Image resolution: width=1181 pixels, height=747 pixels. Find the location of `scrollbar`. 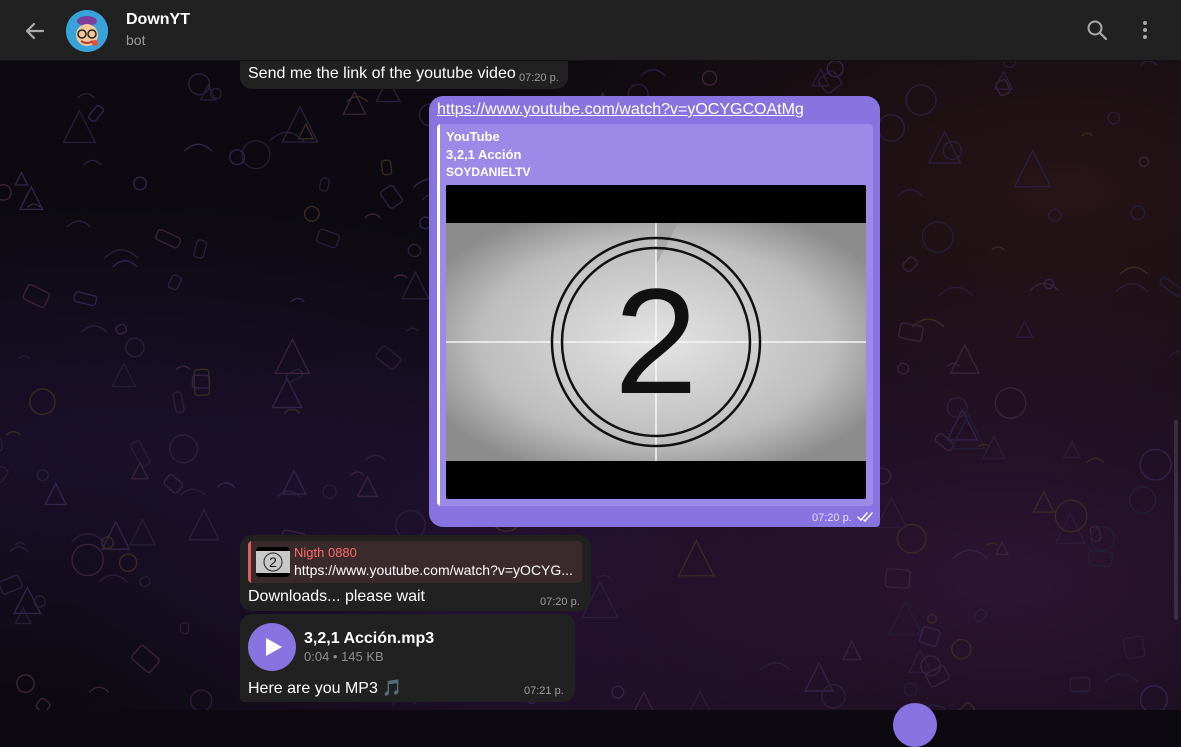

scrollbar is located at coordinates (1176, 520).